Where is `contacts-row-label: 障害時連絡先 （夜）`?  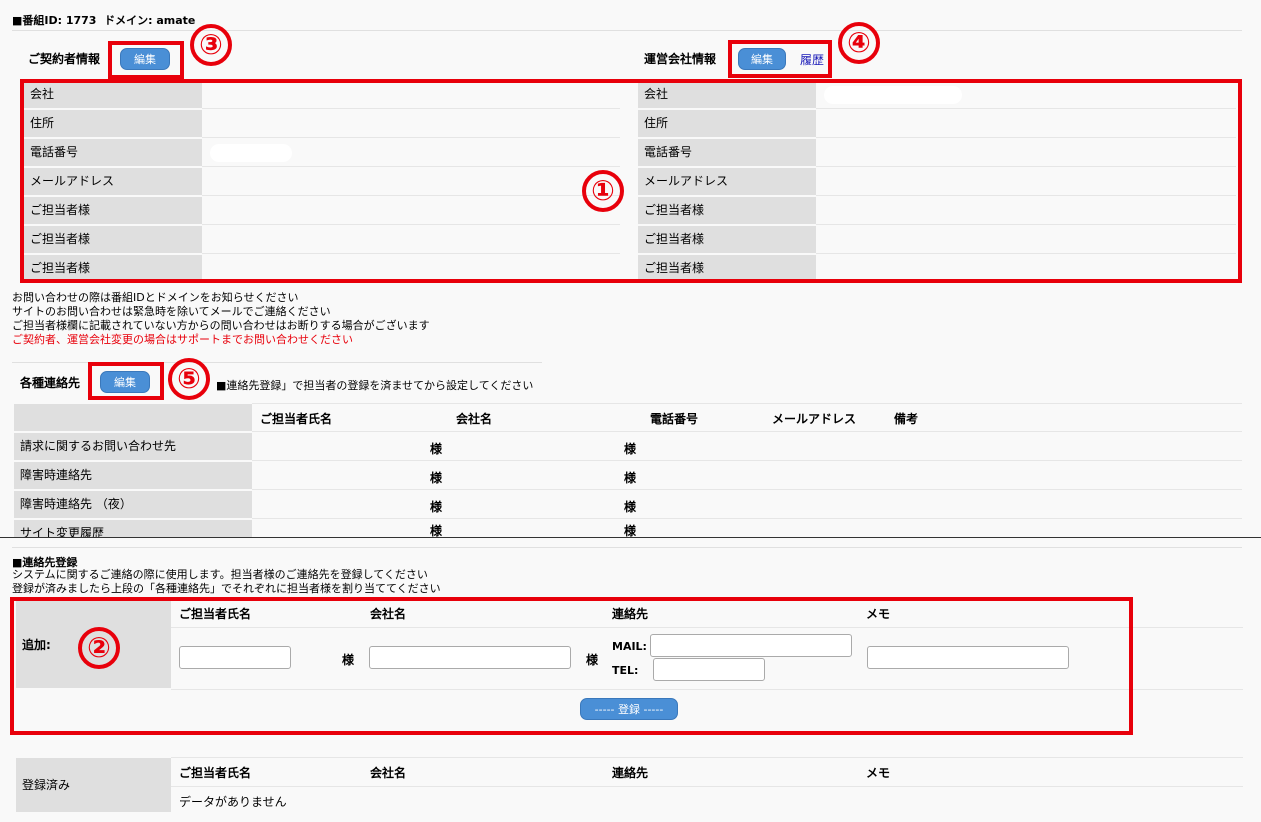 contacts-row-label: 障害時連絡先 （夜） is located at coordinates (133, 504).